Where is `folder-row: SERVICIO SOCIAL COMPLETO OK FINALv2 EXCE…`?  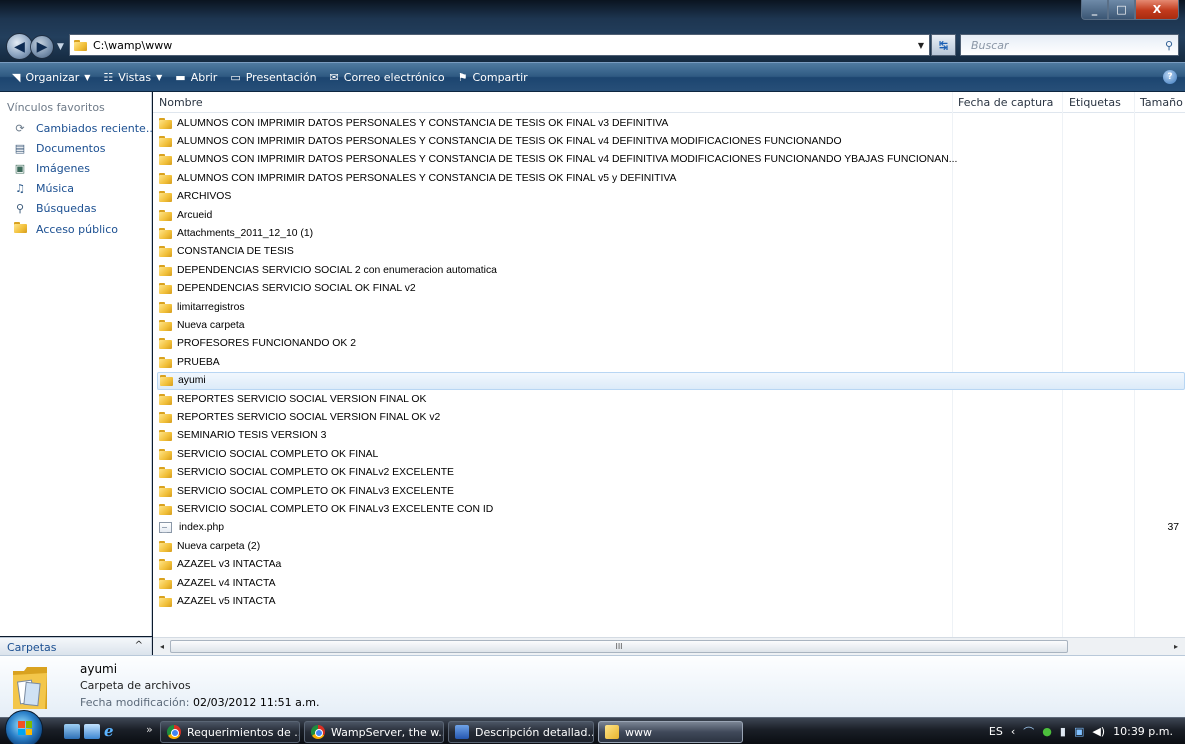 folder-row: SERVICIO SOCIAL COMPLETO OK FINALv2 EXCE… is located at coordinates (669, 473).